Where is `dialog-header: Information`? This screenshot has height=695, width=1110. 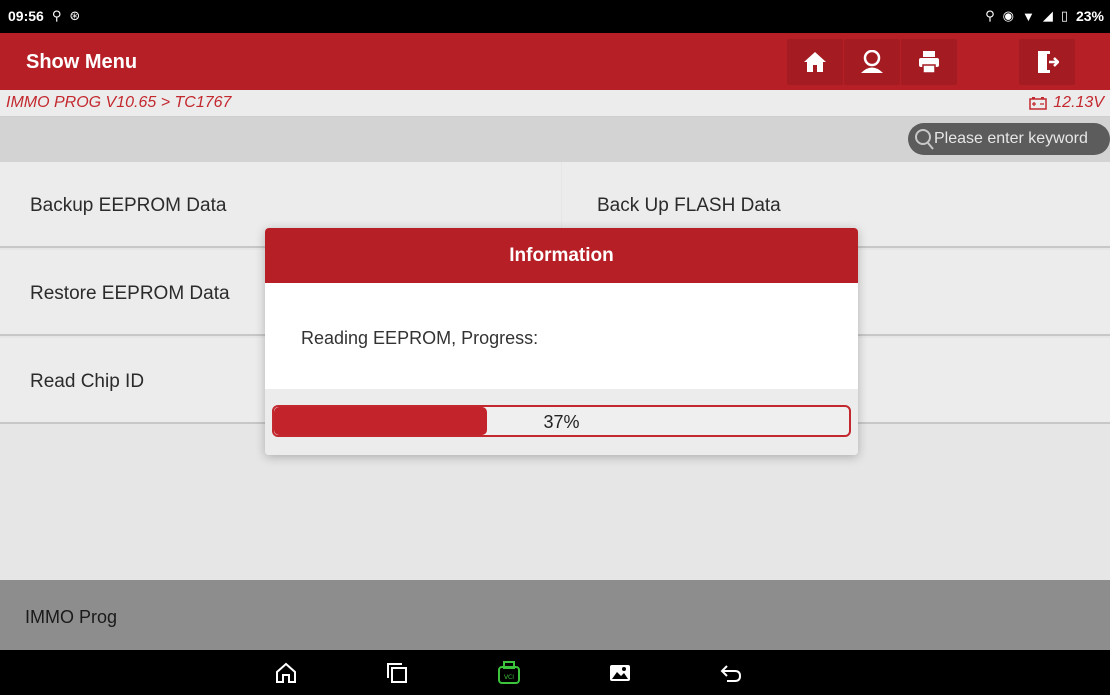
dialog-header: Information is located at coordinates (561, 255).